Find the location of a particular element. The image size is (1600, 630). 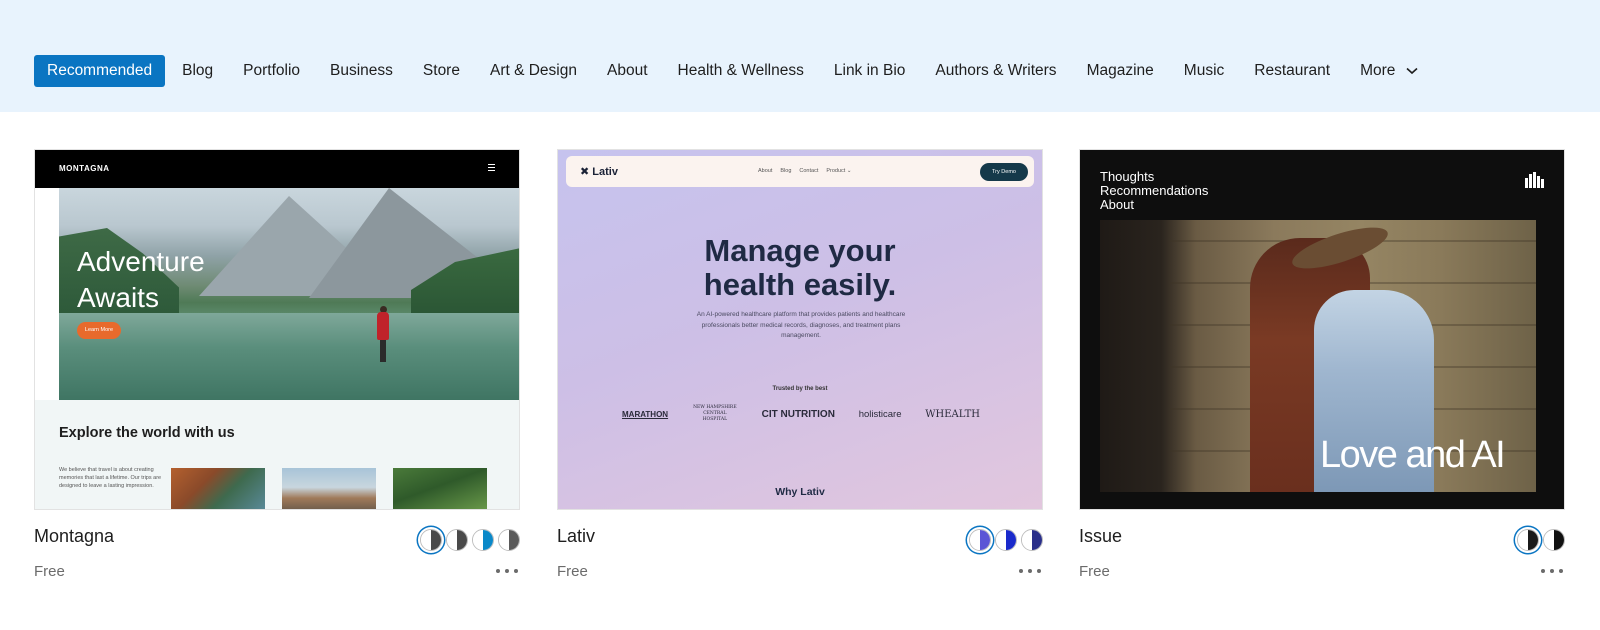

preview-hero-title: Love and AI is located at coordinates (1413, 455).